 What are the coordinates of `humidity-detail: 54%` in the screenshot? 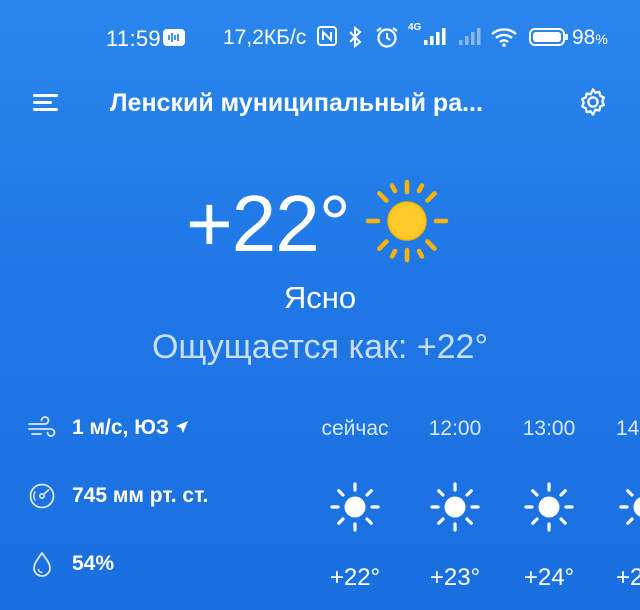 It's located at (156, 564).